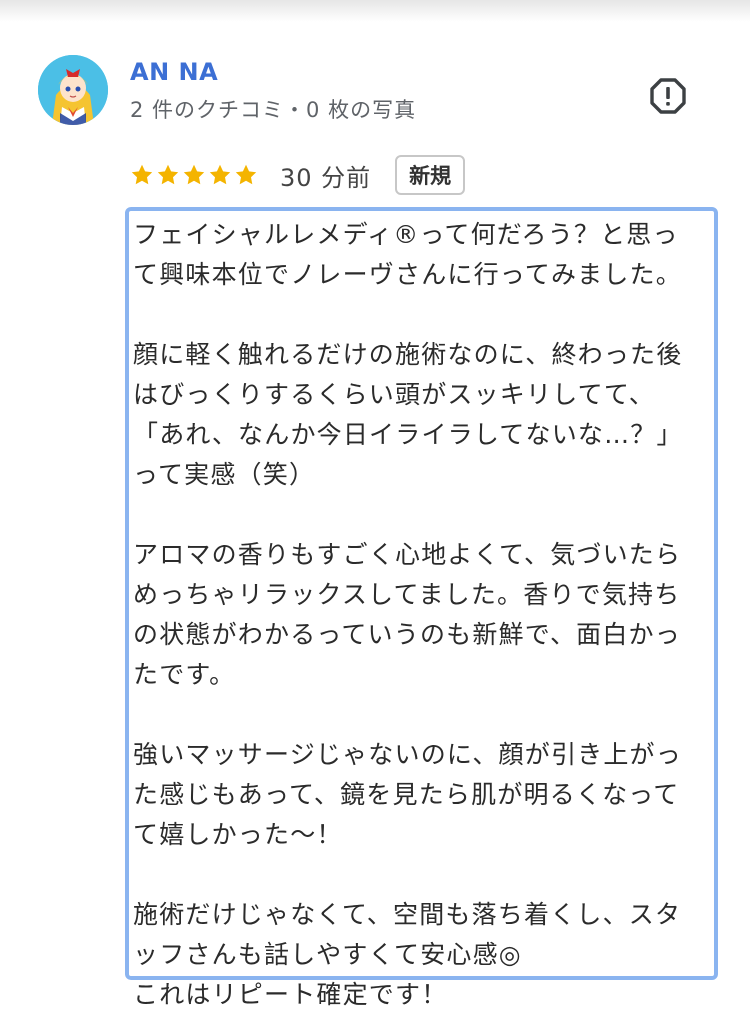  What do you see at coordinates (224, 474) in the screenshot?
I see `review-line: って実感（笑）` at bounding box center [224, 474].